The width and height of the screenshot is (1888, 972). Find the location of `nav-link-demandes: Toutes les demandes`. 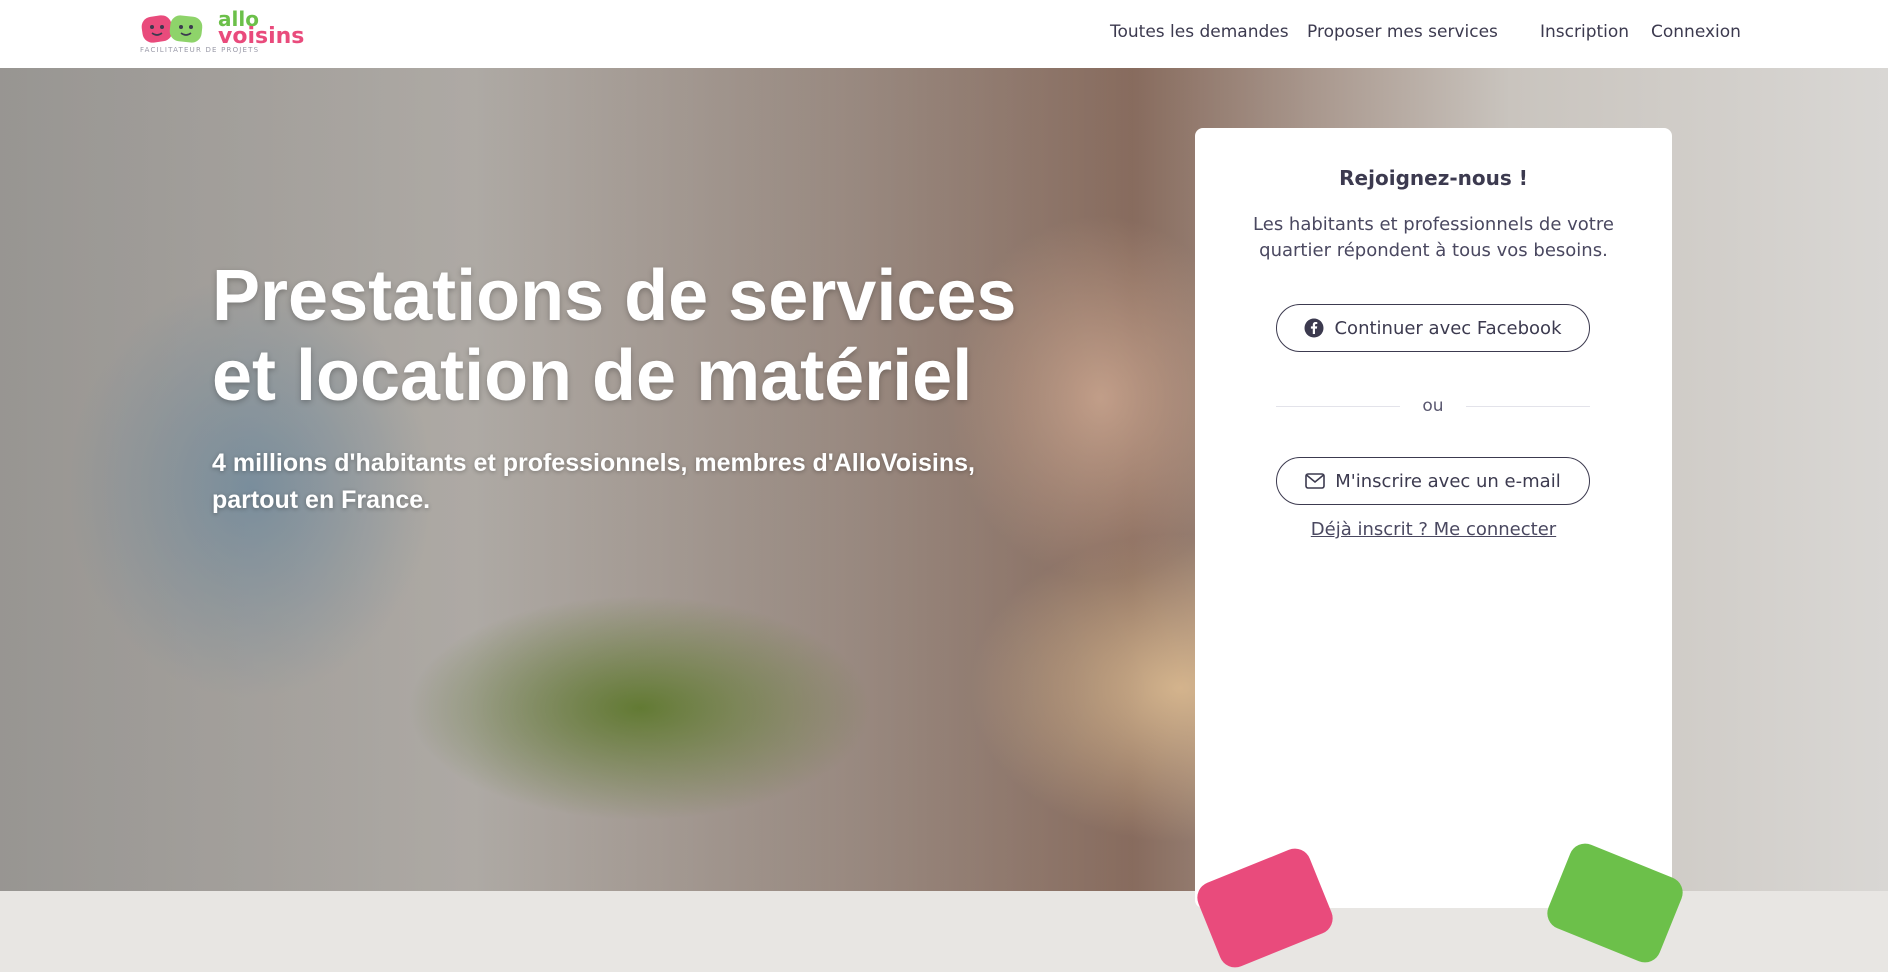

nav-link-demandes: Toutes les demandes is located at coordinates (1199, 32).